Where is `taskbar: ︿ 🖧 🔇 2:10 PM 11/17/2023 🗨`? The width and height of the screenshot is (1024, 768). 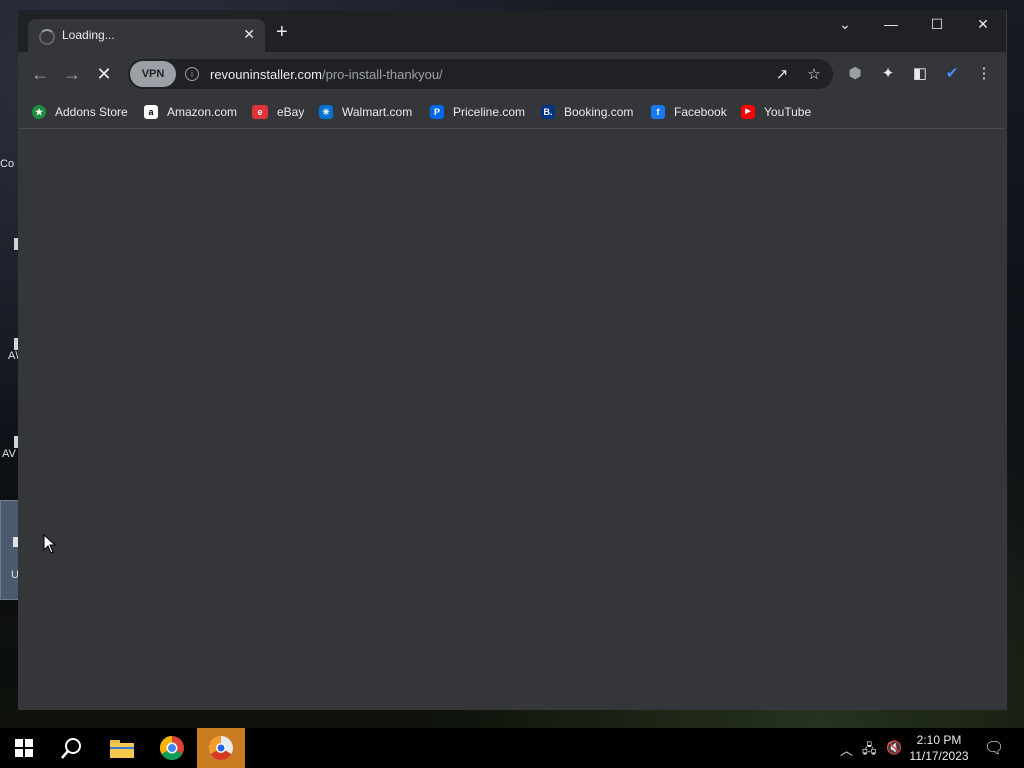 taskbar: ︿ 🖧 🔇 2:10 PM 11/17/2023 🗨 is located at coordinates (512, 748).